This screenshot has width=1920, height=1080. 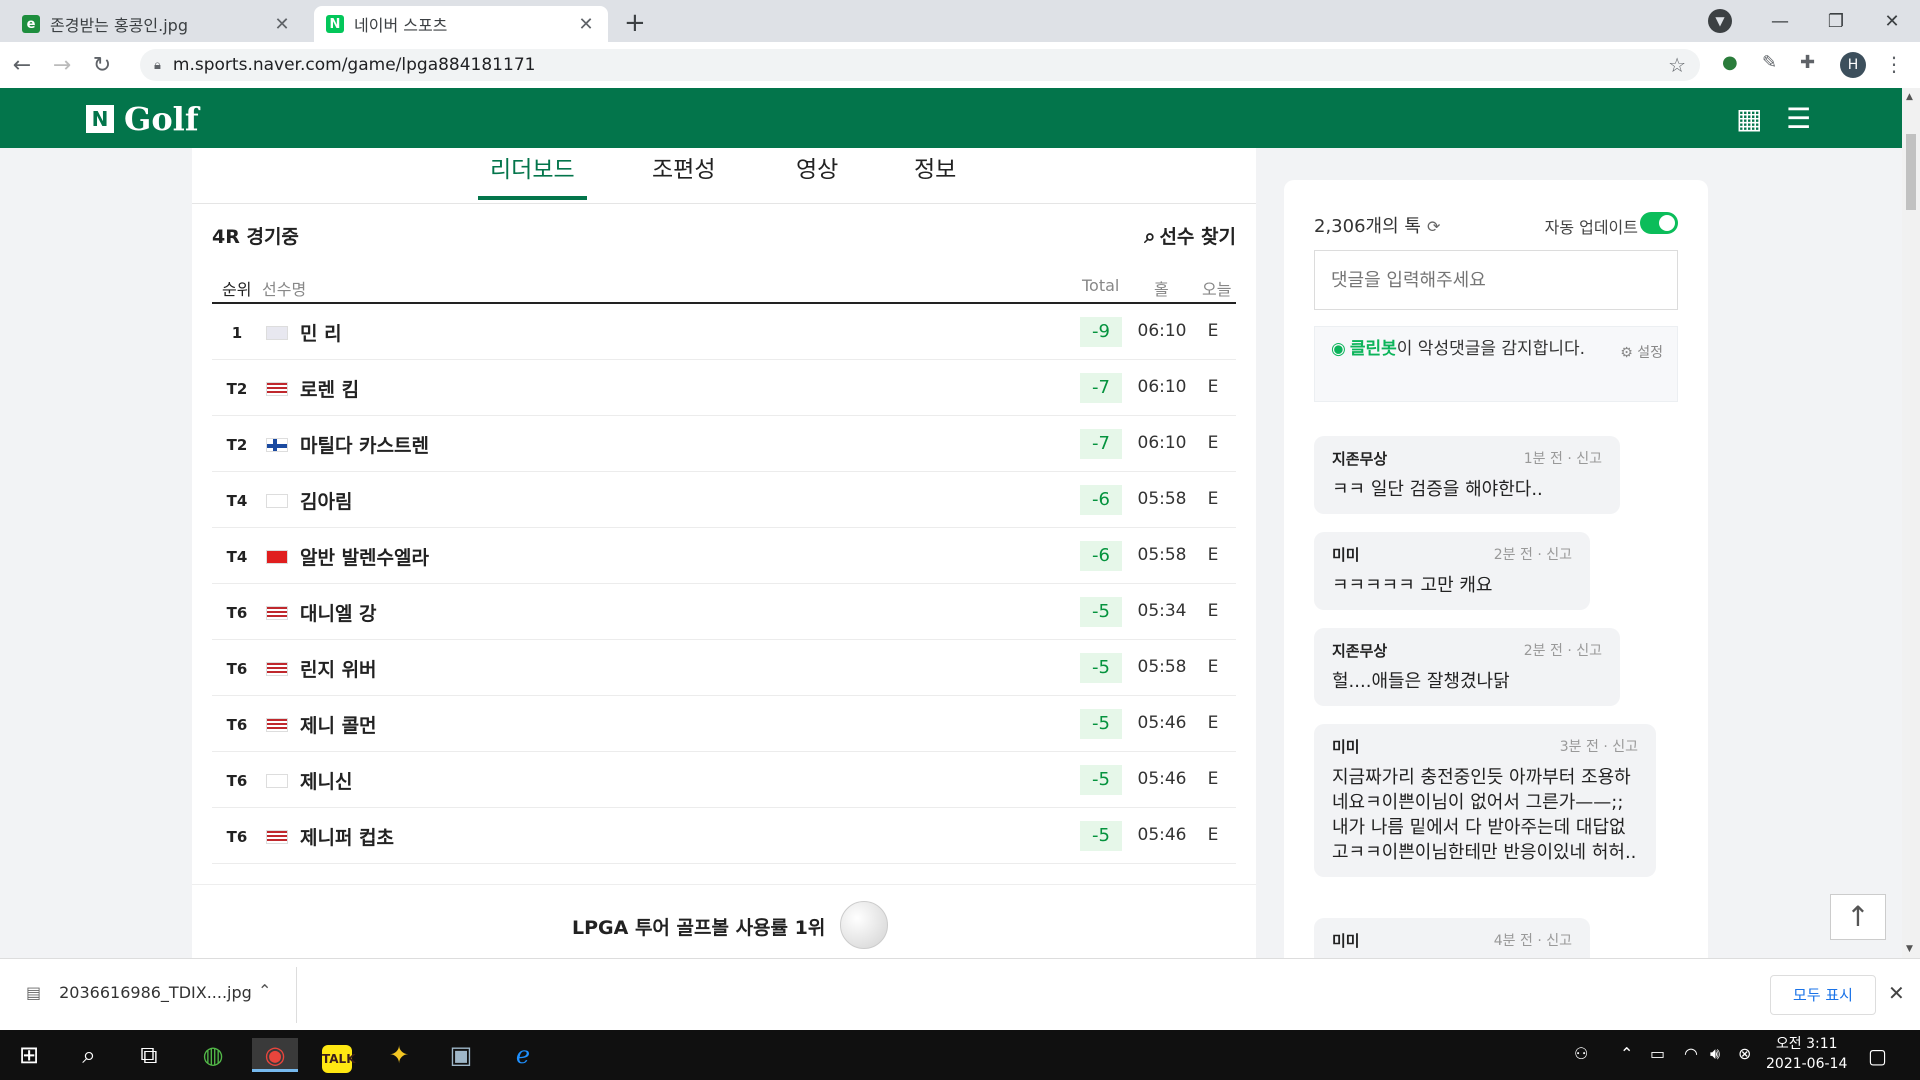 What do you see at coordinates (1433, 226) in the screenshot?
I see `refresh-icon: ⟳` at bounding box center [1433, 226].